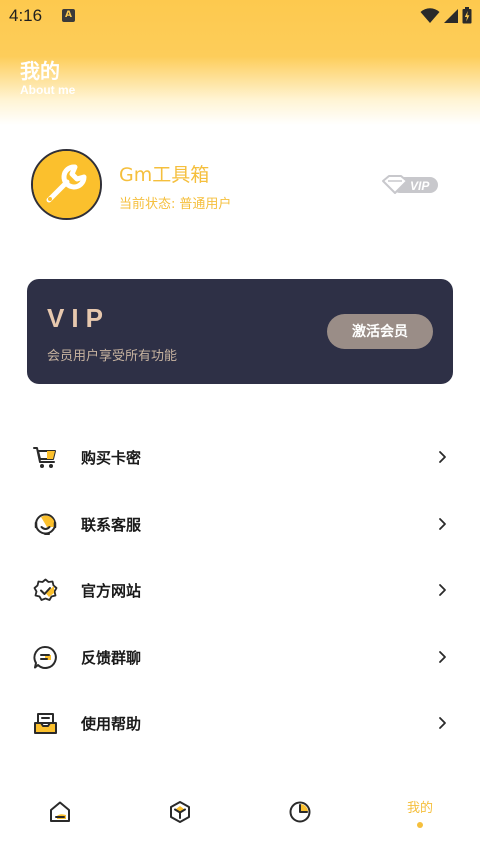 The height and width of the screenshot is (853, 480). I want to click on chat-bubble-icon, so click(45, 657).